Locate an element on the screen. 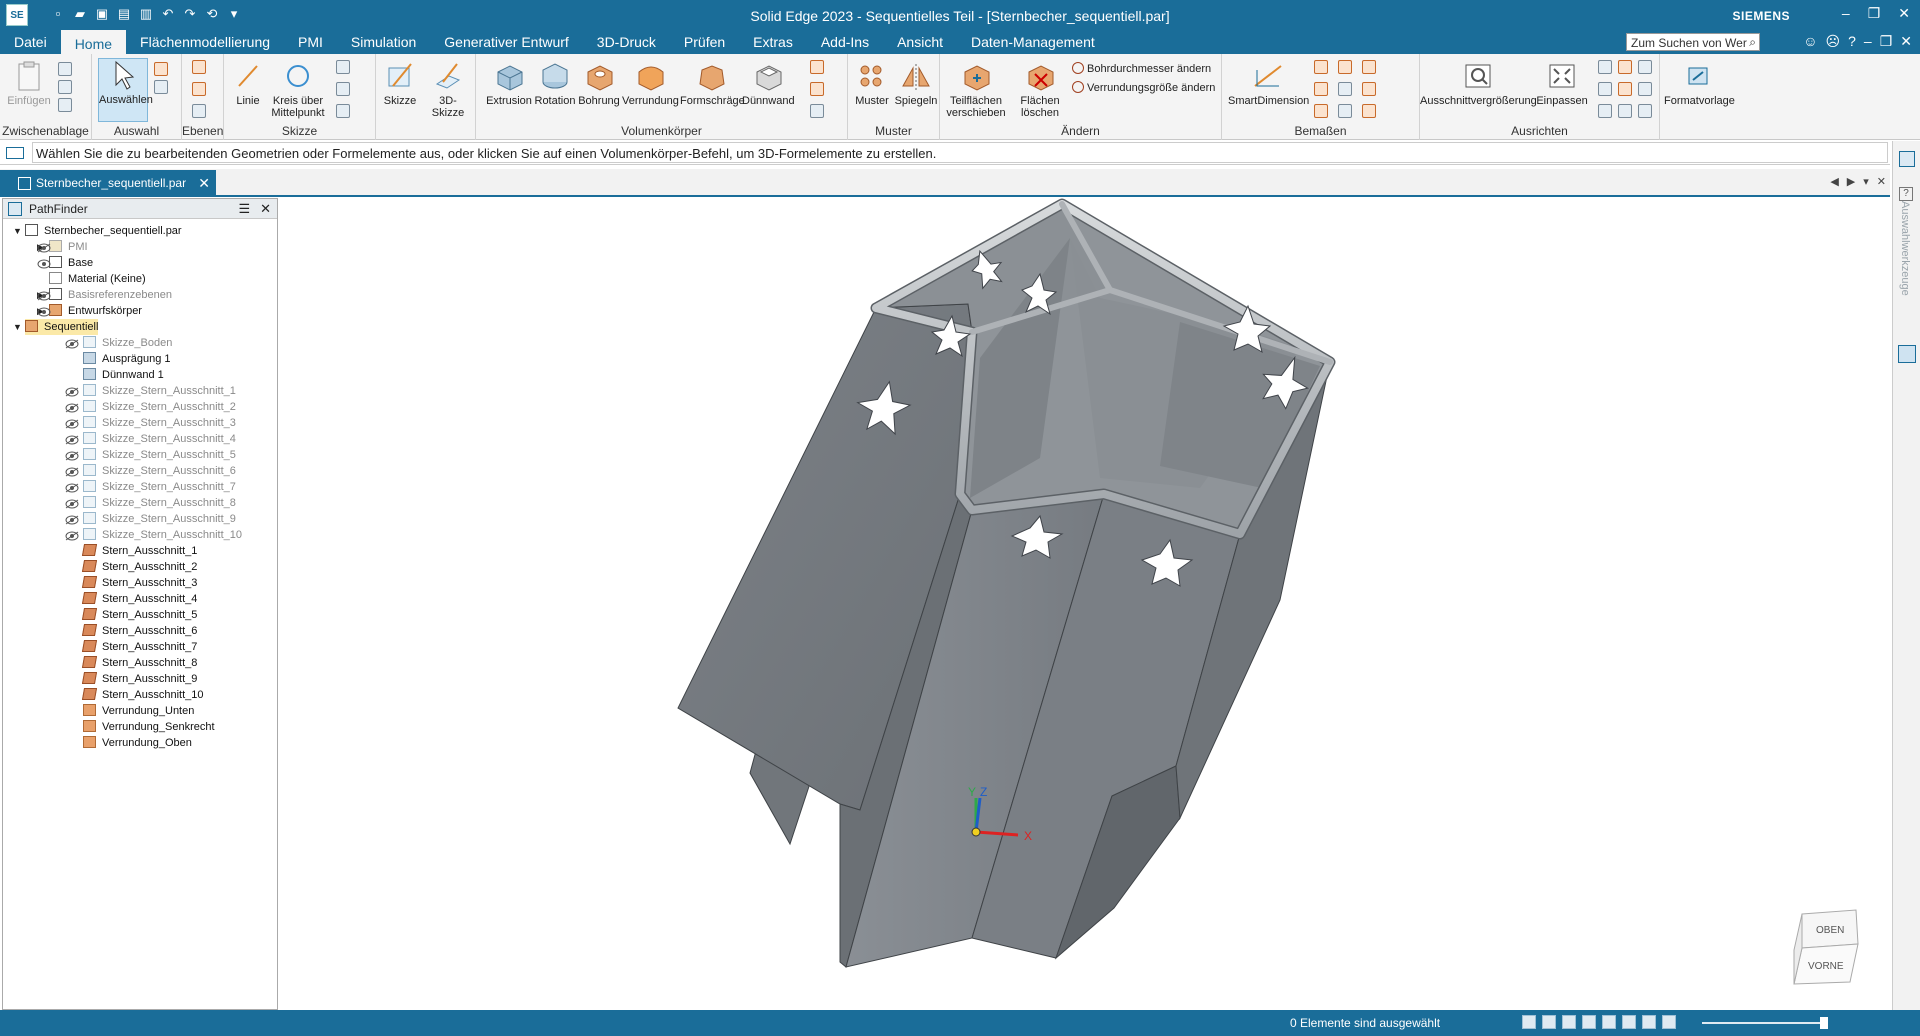  round-button: Verrundung is located at coordinates (650, 83).